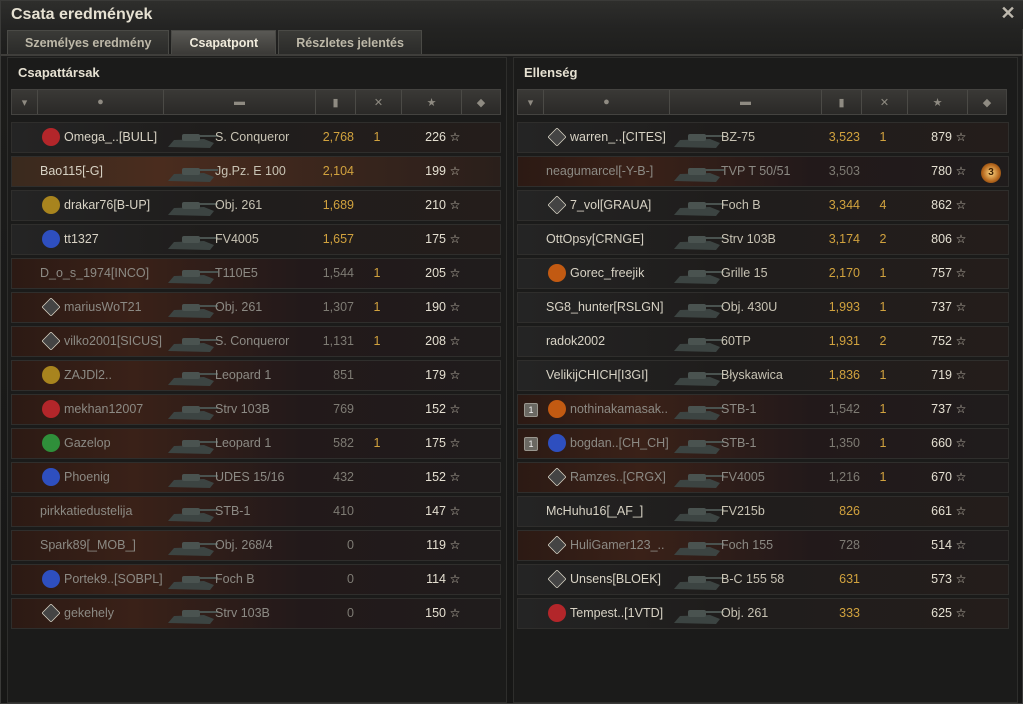  What do you see at coordinates (763, 171) in the screenshot?
I see `player-row: neagumarcel[-Y-B-] TVP T 50/51 3,503 780 ☆ 3` at bounding box center [763, 171].